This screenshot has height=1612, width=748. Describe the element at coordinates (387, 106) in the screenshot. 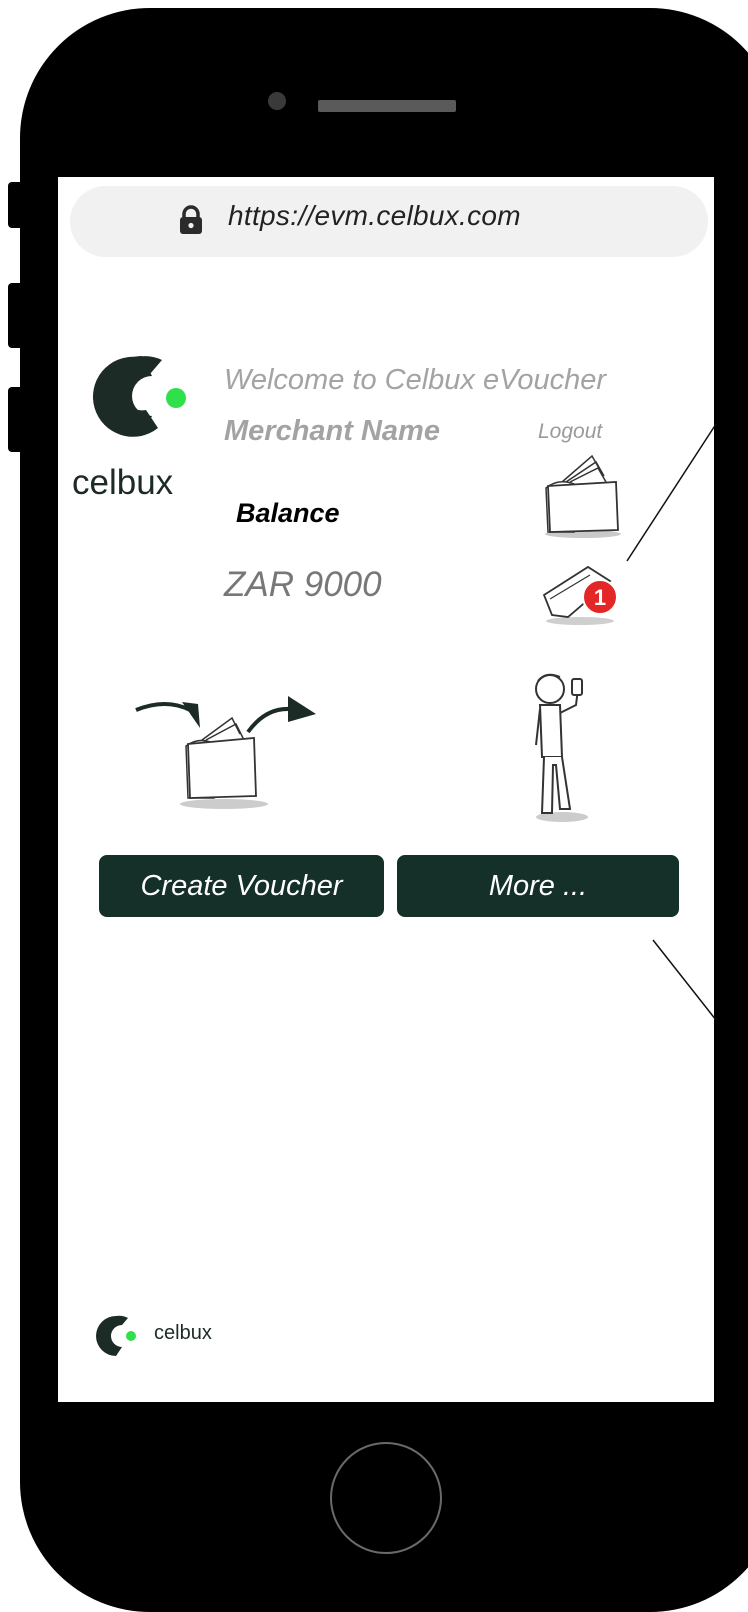

I see `earpiece-speaker` at that location.